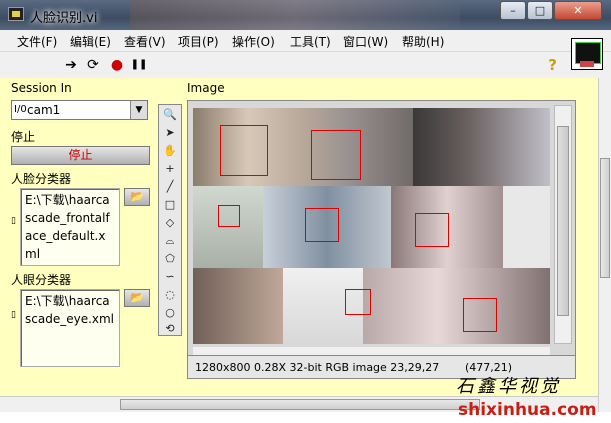 The height and width of the screenshot is (423, 611). Describe the element at coordinates (71, 65) in the screenshot. I see `run-arrow-icon: ➔` at that location.